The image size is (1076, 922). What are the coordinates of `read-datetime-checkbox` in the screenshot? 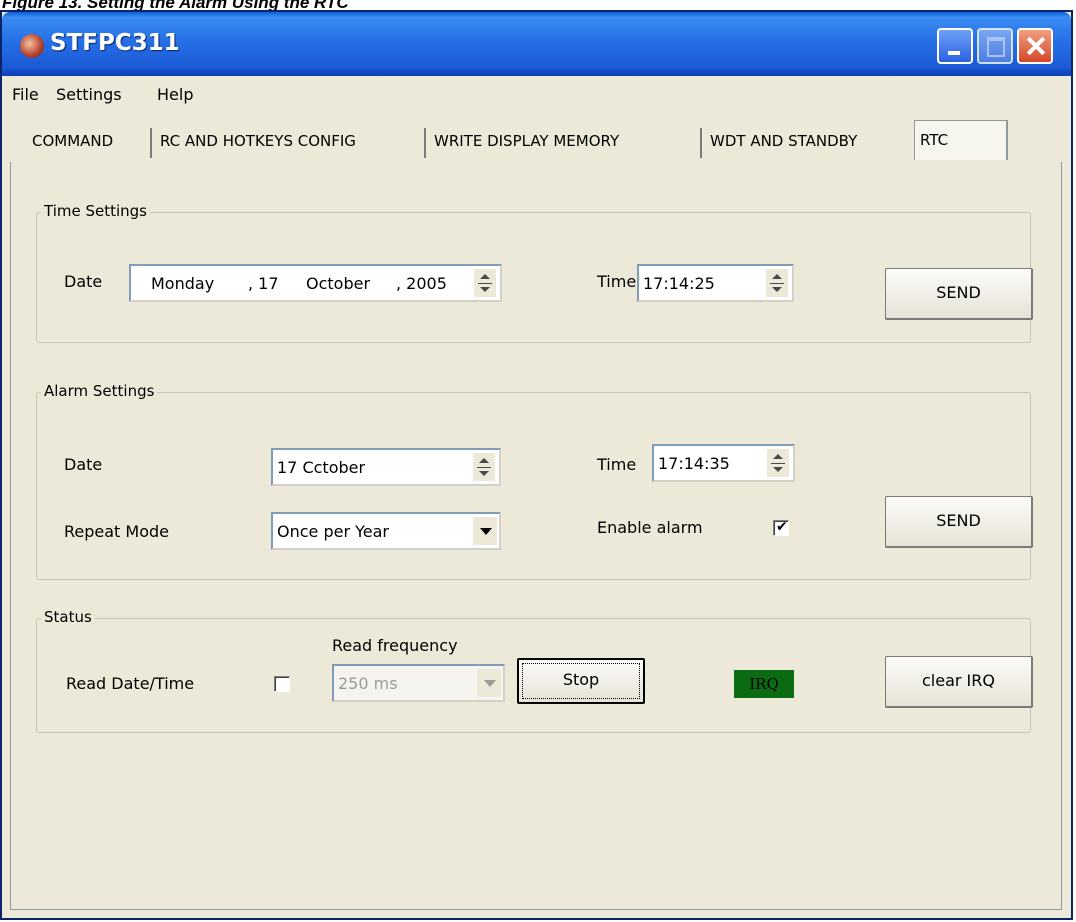 It's located at (282, 684).